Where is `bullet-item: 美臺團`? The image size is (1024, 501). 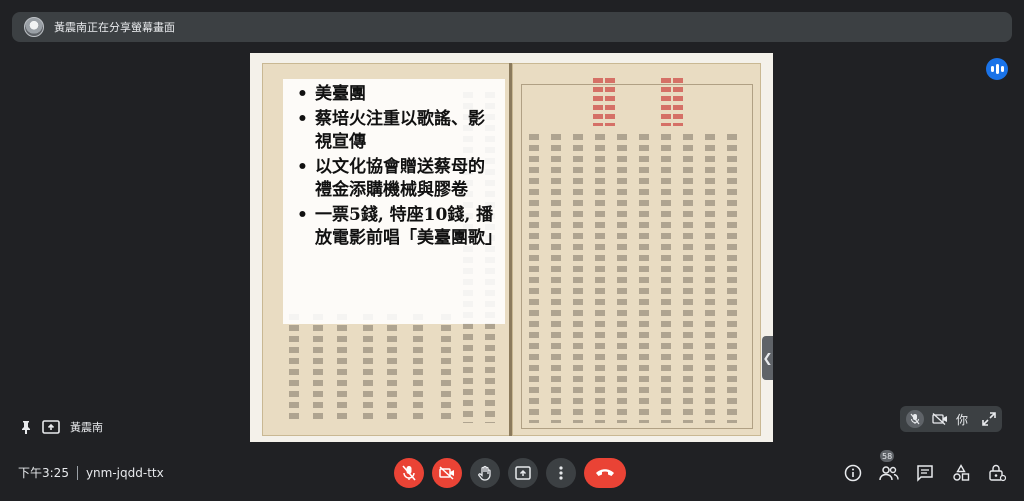 bullet-item: 美臺團 is located at coordinates (396, 94).